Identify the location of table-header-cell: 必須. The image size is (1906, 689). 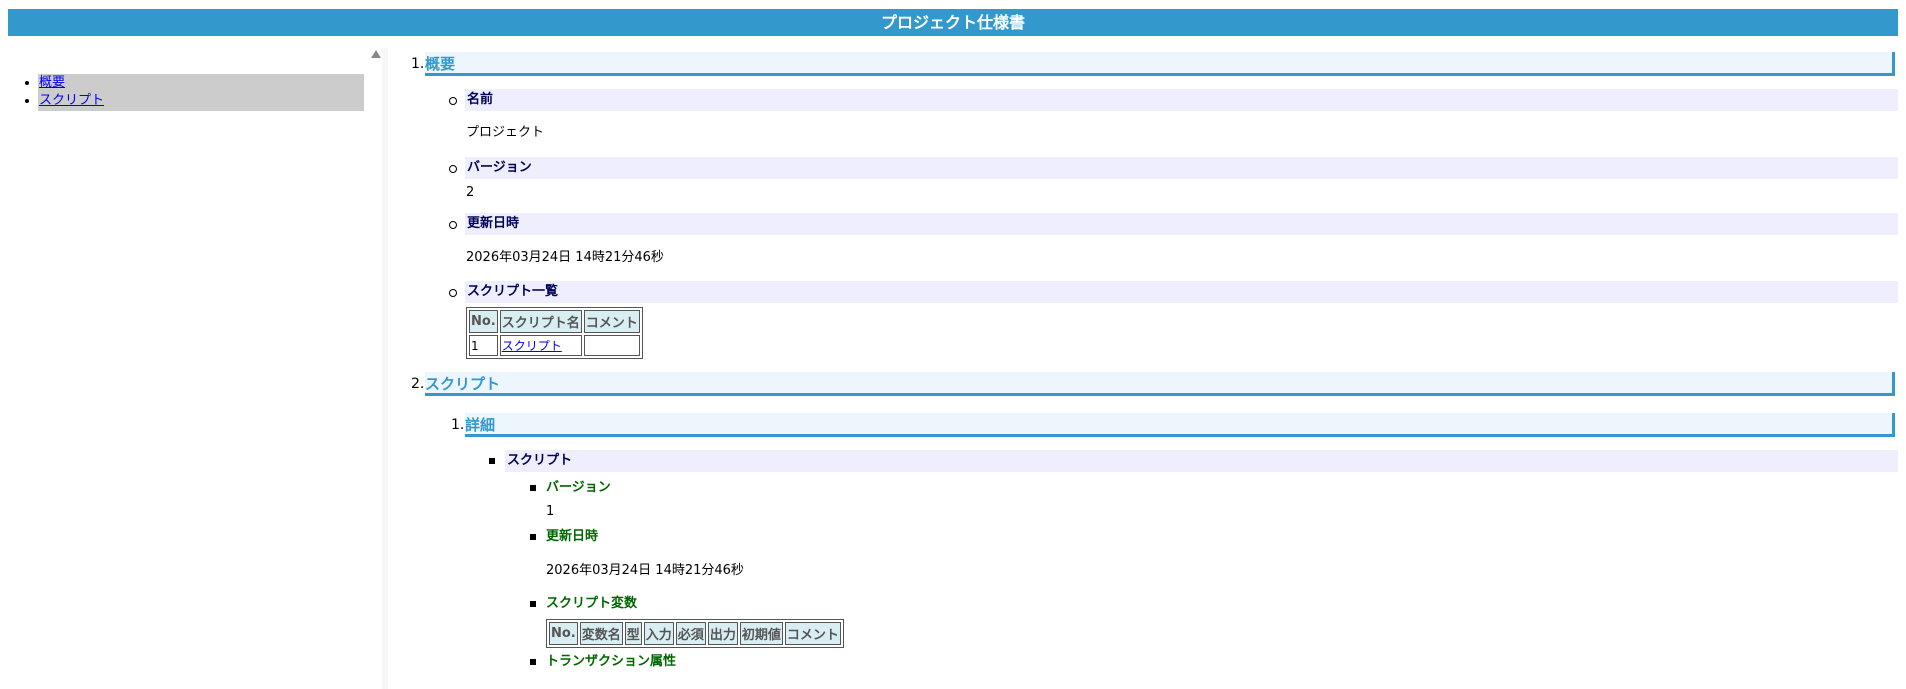
(690, 633).